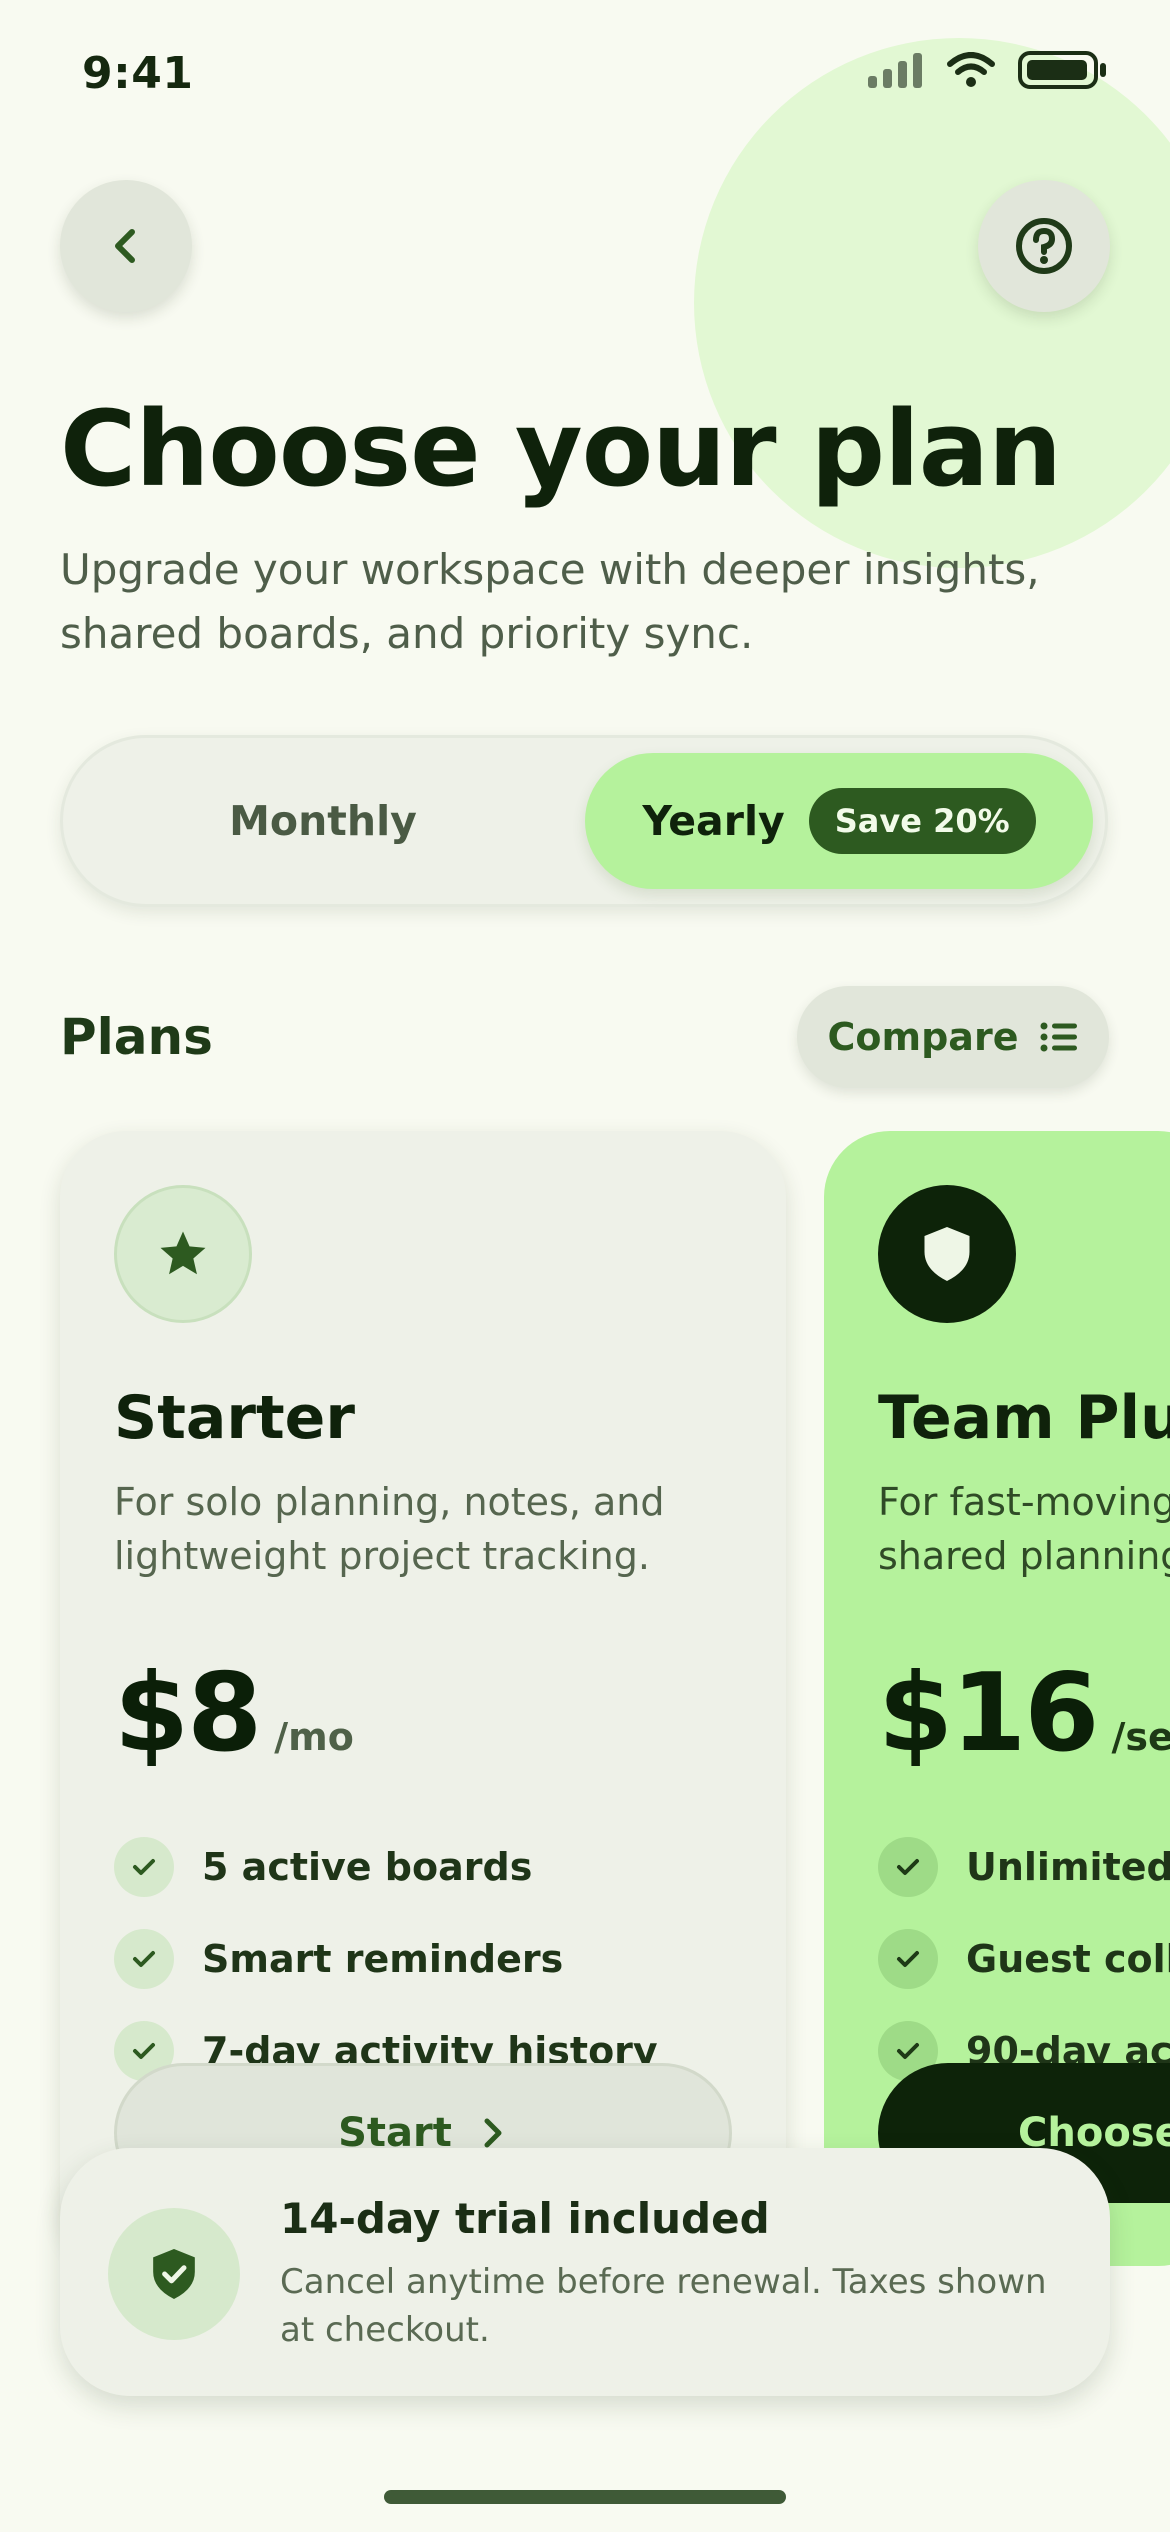 The height and width of the screenshot is (2532, 1170). What do you see at coordinates (1068, 1959) in the screenshot?
I see `feature-text: Guest collab` at bounding box center [1068, 1959].